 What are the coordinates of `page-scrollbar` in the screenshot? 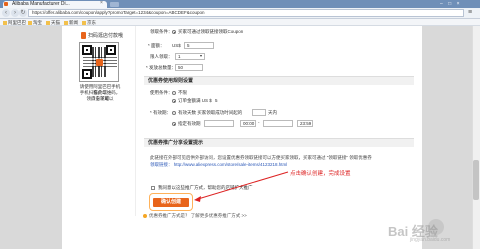 It's located at (476, 137).